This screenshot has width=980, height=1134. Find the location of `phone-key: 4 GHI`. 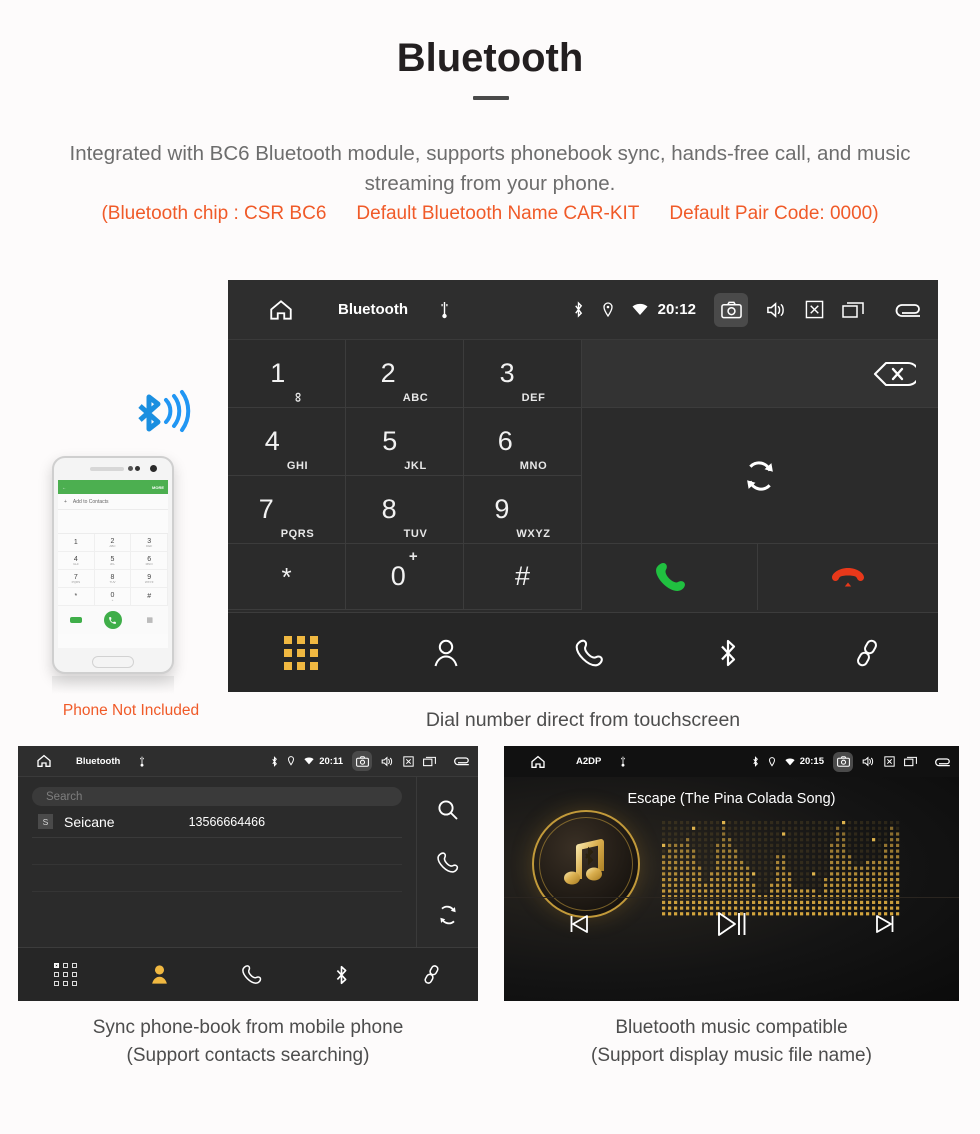

phone-key: 4 GHI is located at coordinates (76, 561).